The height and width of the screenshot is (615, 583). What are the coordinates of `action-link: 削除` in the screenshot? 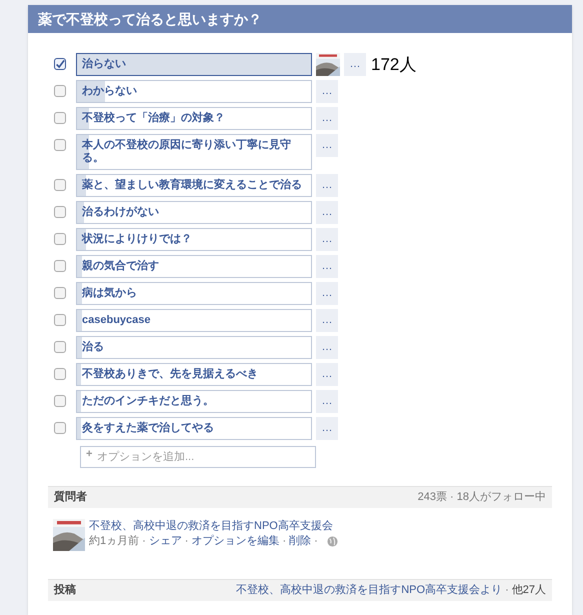 It's located at (300, 541).